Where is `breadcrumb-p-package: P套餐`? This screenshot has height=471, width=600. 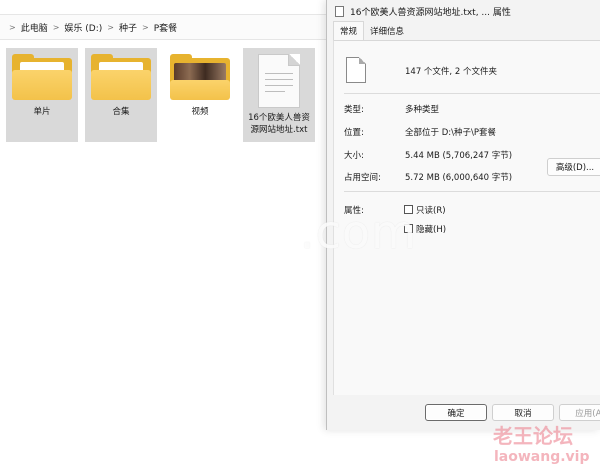 breadcrumb-p-package: P套餐 is located at coordinates (165, 27).